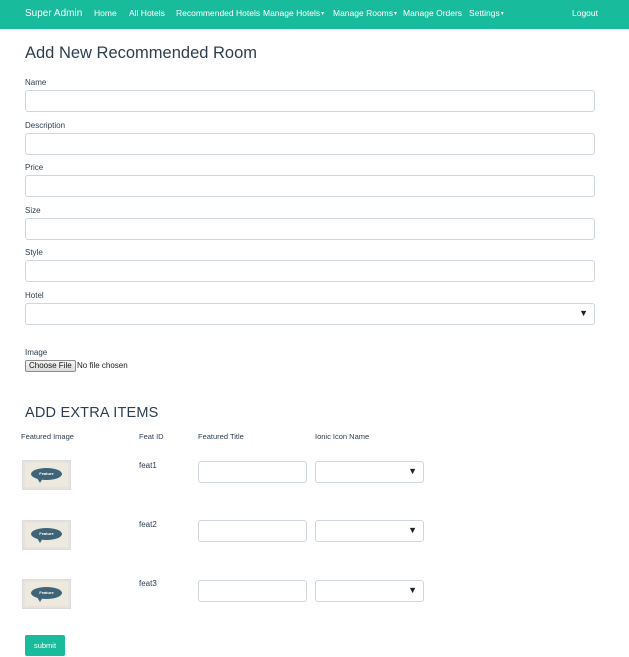 The image size is (629, 657). Describe the element at coordinates (45, 645) in the screenshot. I see `submit-button: submit` at that location.